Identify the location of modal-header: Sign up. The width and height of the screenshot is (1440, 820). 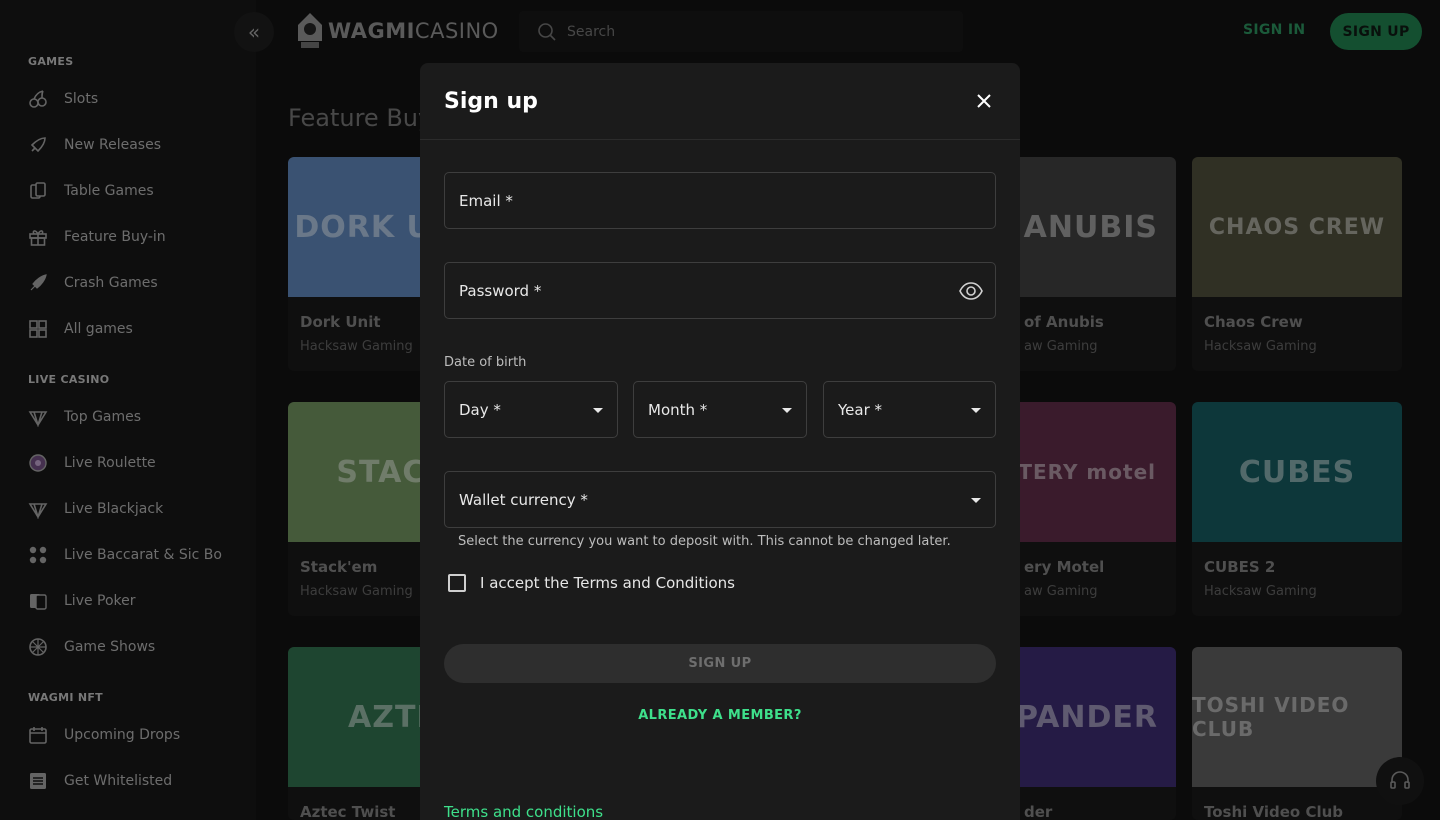
(720, 101).